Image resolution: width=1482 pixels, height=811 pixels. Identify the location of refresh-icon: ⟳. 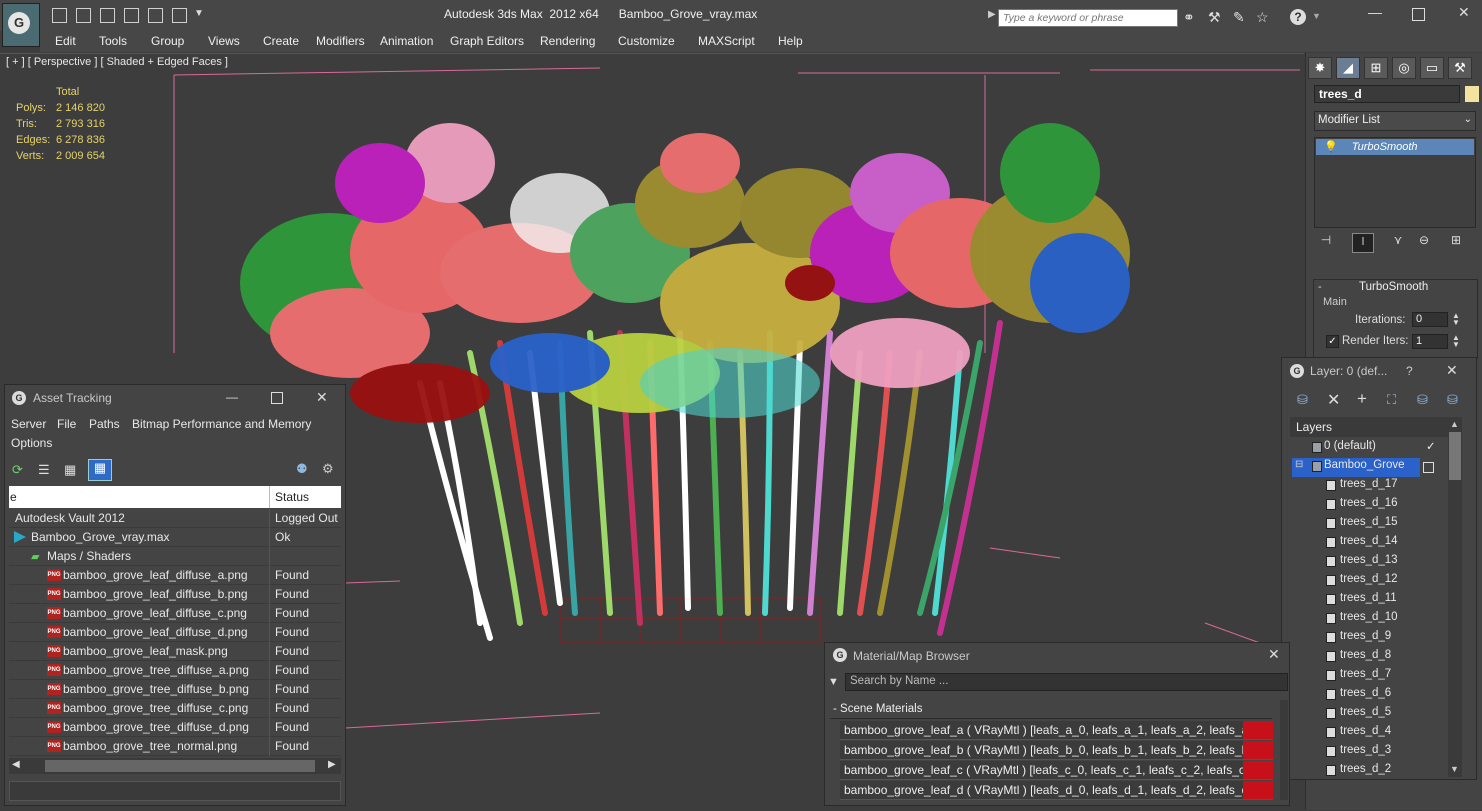
(17, 470).